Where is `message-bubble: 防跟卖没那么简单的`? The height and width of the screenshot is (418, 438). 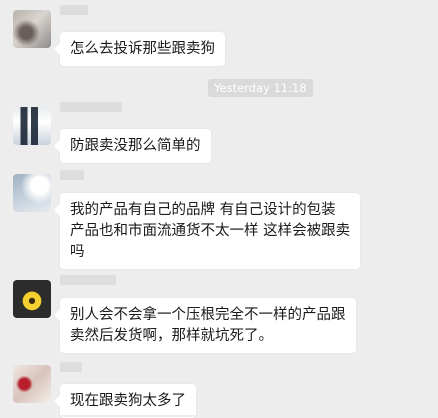
message-bubble: 防跟卖没那么简单的 is located at coordinates (132, 146).